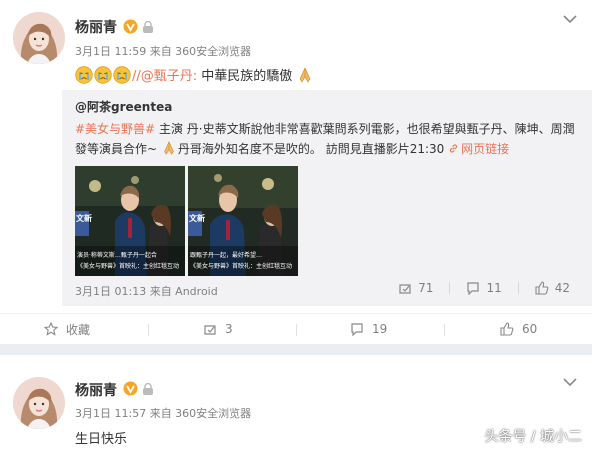 Image resolution: width=592 pixels, height=451 pixels. I want to click on action-bar: 收藏 3 19 60, so click(296, 328).